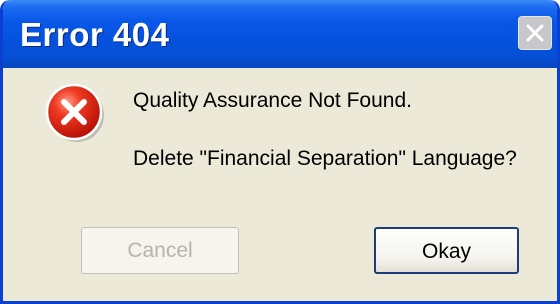  Describe the element at coordinates (74, 112) in the screenshot. I see `error-icon` at that location.